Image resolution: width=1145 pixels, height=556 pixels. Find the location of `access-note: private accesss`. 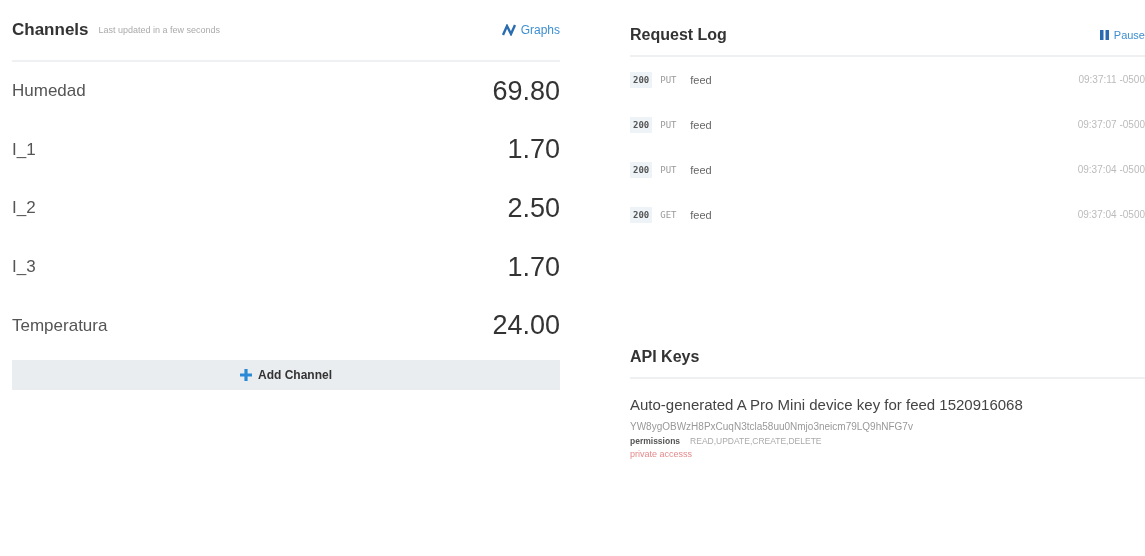

access-note: private accesss is located at coordinates (662, 454).